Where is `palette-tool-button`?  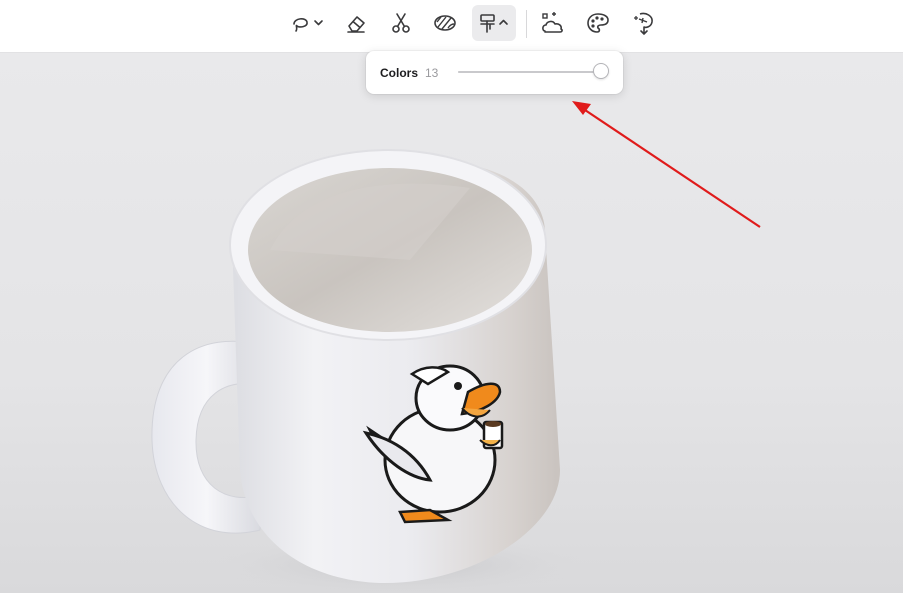
palette-tool-button is located at coordinates (598, 23).